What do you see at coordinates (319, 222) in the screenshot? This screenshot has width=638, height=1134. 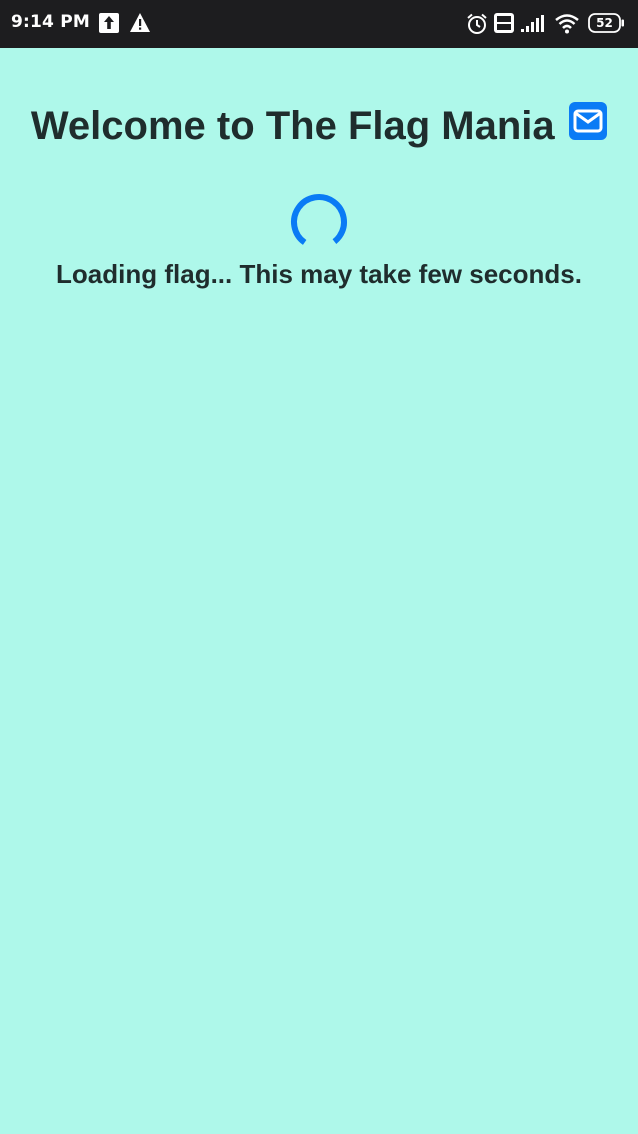 I see `loading-spinner` at bounding box center [319, 222].